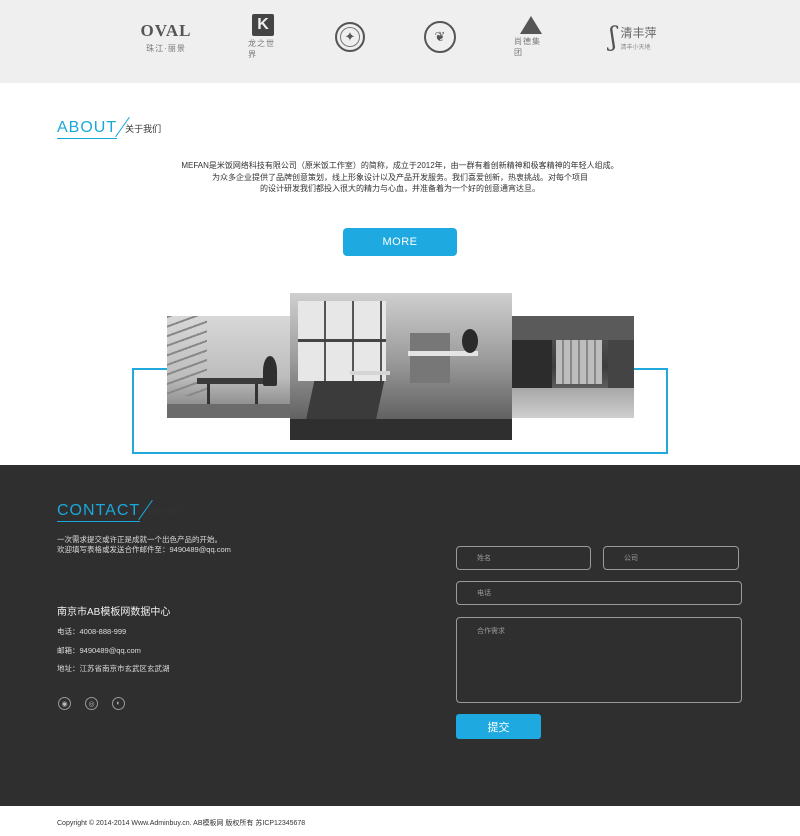  I want to click on maple-leaf-logo-mark: ❦, so click(440, 37).